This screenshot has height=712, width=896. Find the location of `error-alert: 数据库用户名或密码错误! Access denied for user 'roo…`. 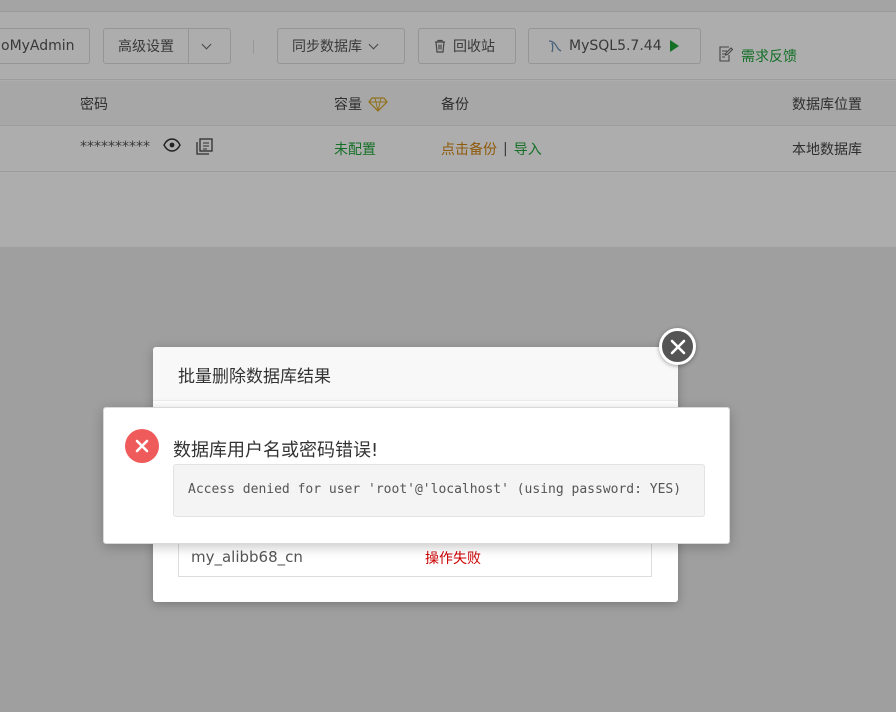

error-alert: 数据库用户名或密码错误! Access denied for user 'roo… is located at coordinates (416, 475).